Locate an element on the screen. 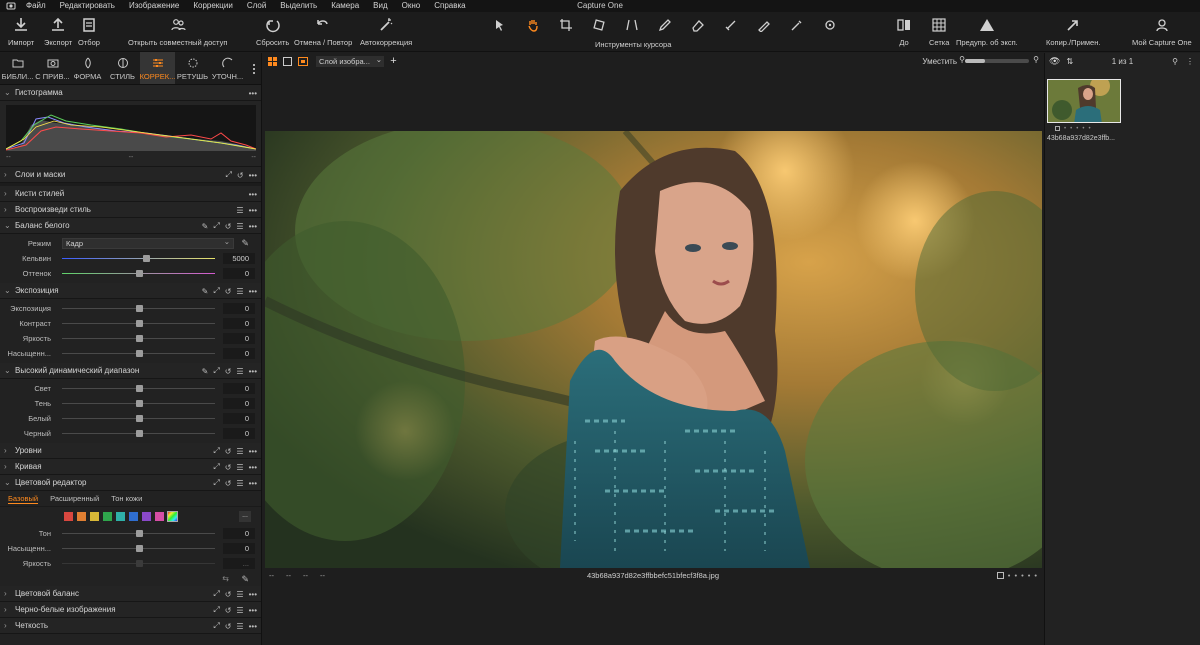 The height and width of the screenshot is (645, 1200). more-tabs-icon is located at coordinates (254, 69).